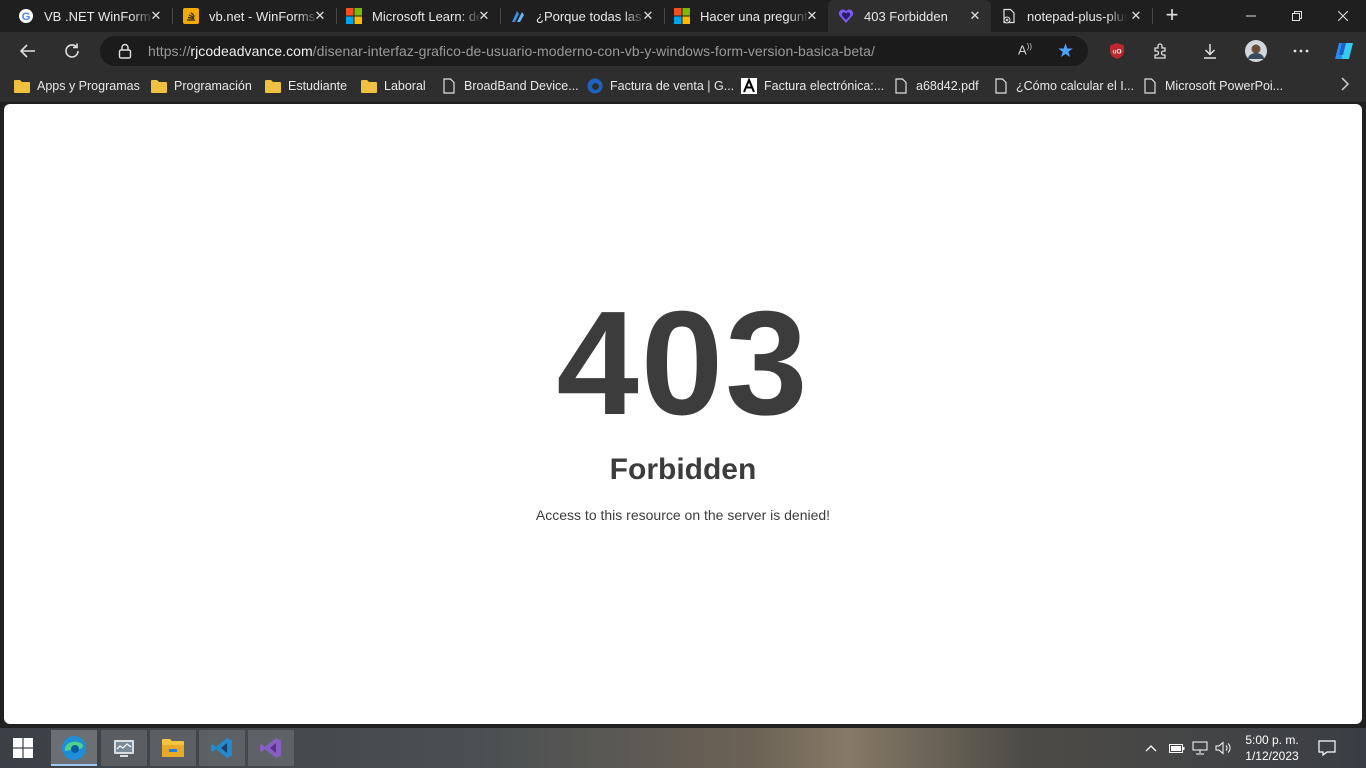  I want to click on tab-stackoverflow: vb.net - WinForms ✕, so click(254, 16).